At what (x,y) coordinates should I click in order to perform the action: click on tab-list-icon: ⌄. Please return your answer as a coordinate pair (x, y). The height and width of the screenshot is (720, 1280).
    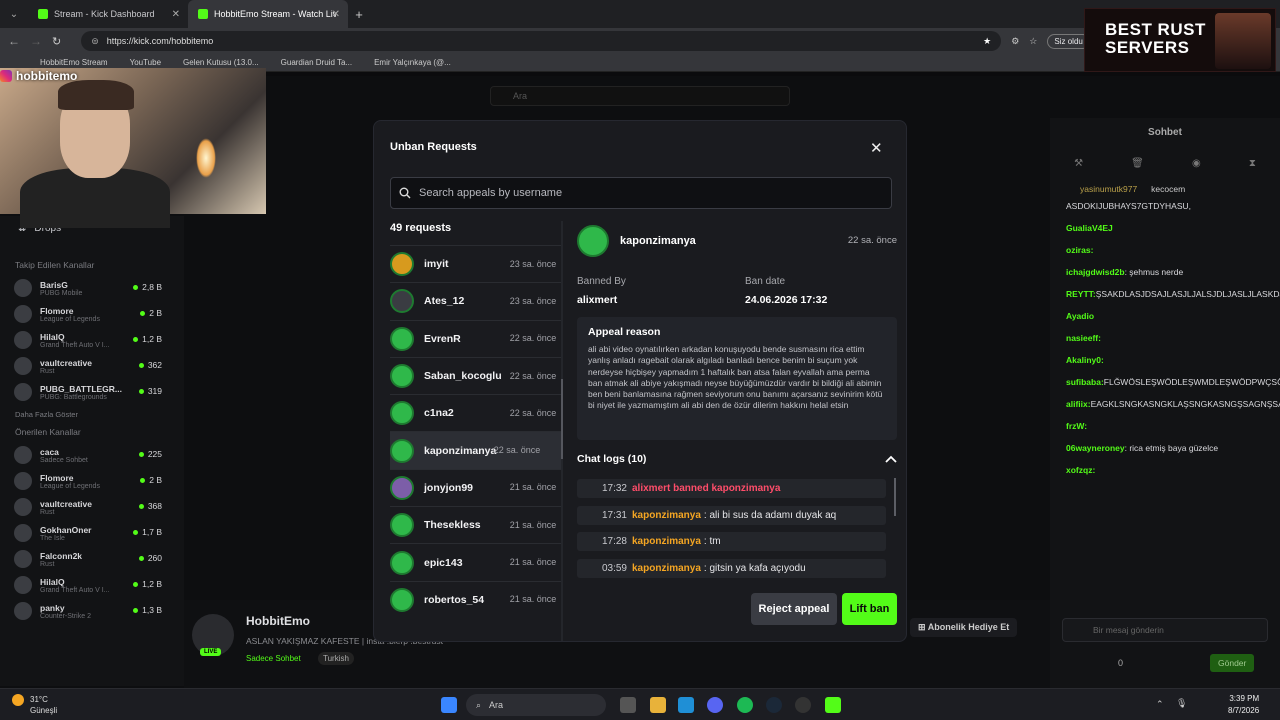
    Looking at the image, I should click on (14, 14).